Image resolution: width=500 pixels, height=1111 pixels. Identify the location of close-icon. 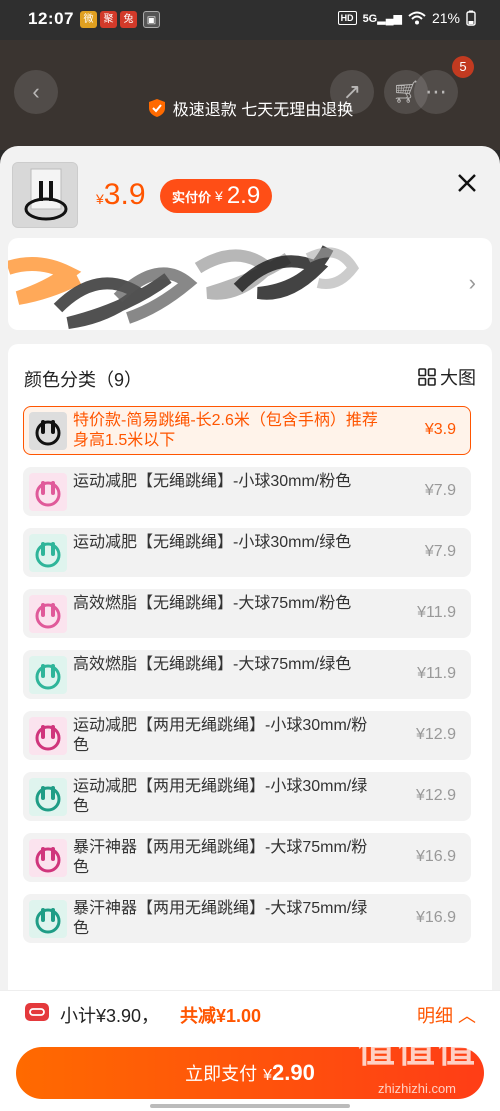
(467, 183).